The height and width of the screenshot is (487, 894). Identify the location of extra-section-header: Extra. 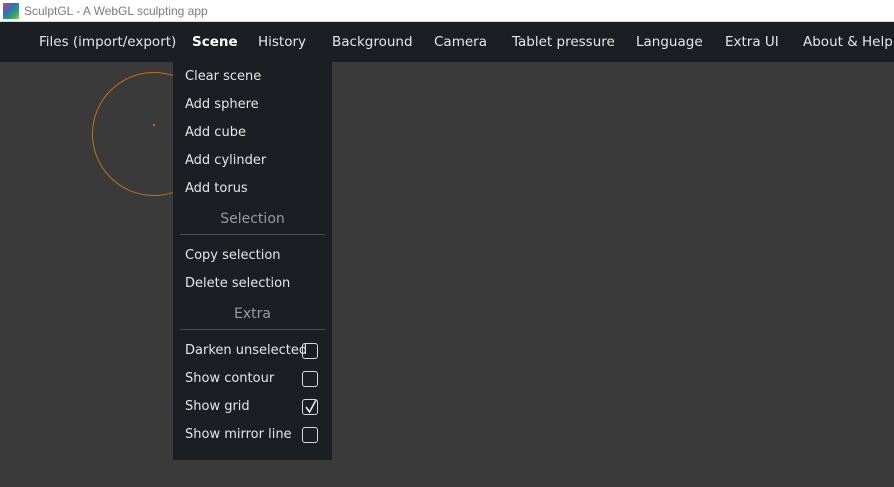
(252, 314).